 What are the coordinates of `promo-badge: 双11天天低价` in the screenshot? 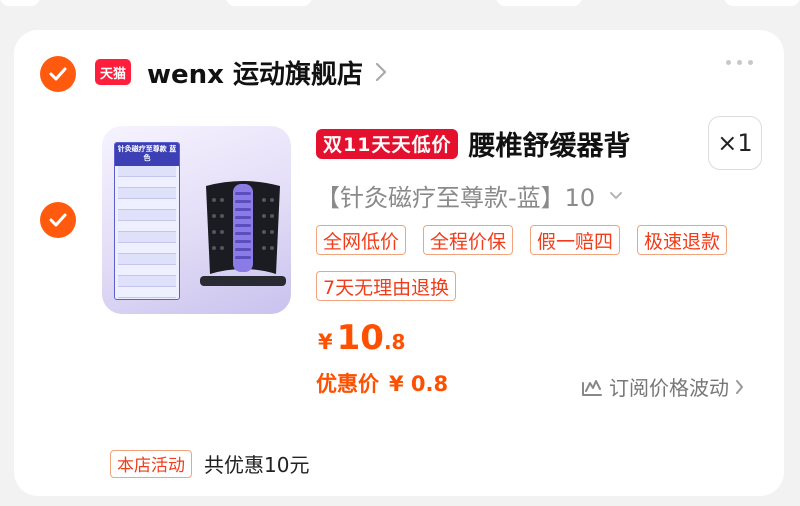 It's located at (387, 143).